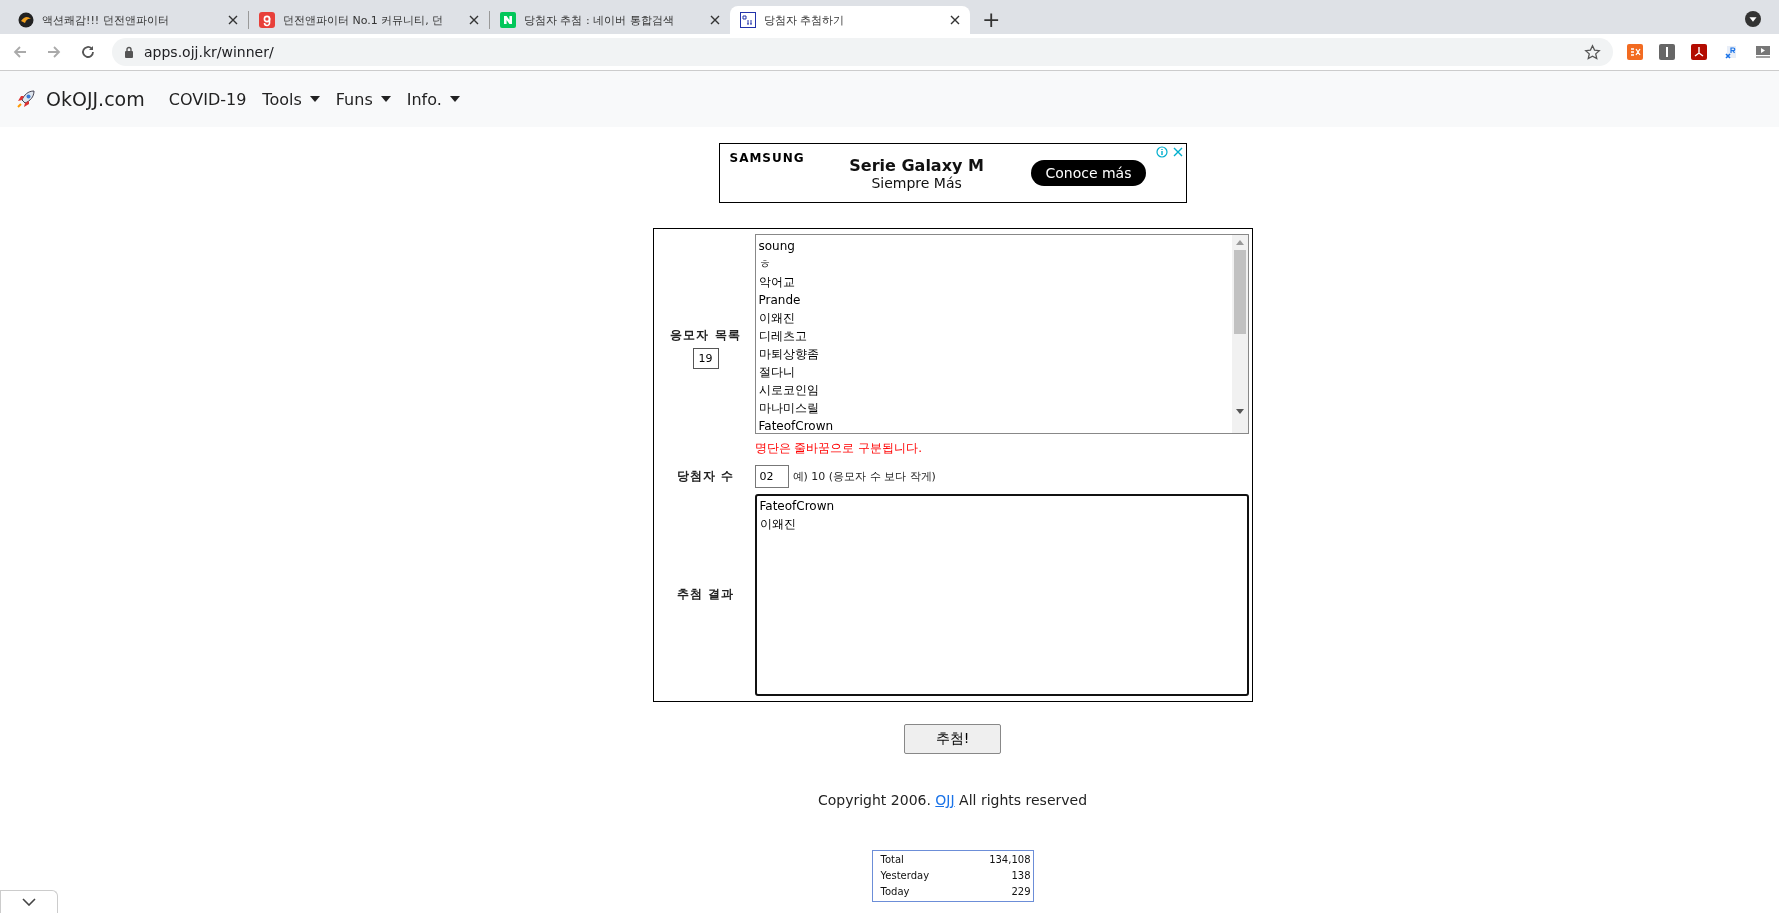 Image resolution: width=1779 pixels, height=913 pixels. I want to click on ad-brand-text: SAMSUNG, so click(767, 158).